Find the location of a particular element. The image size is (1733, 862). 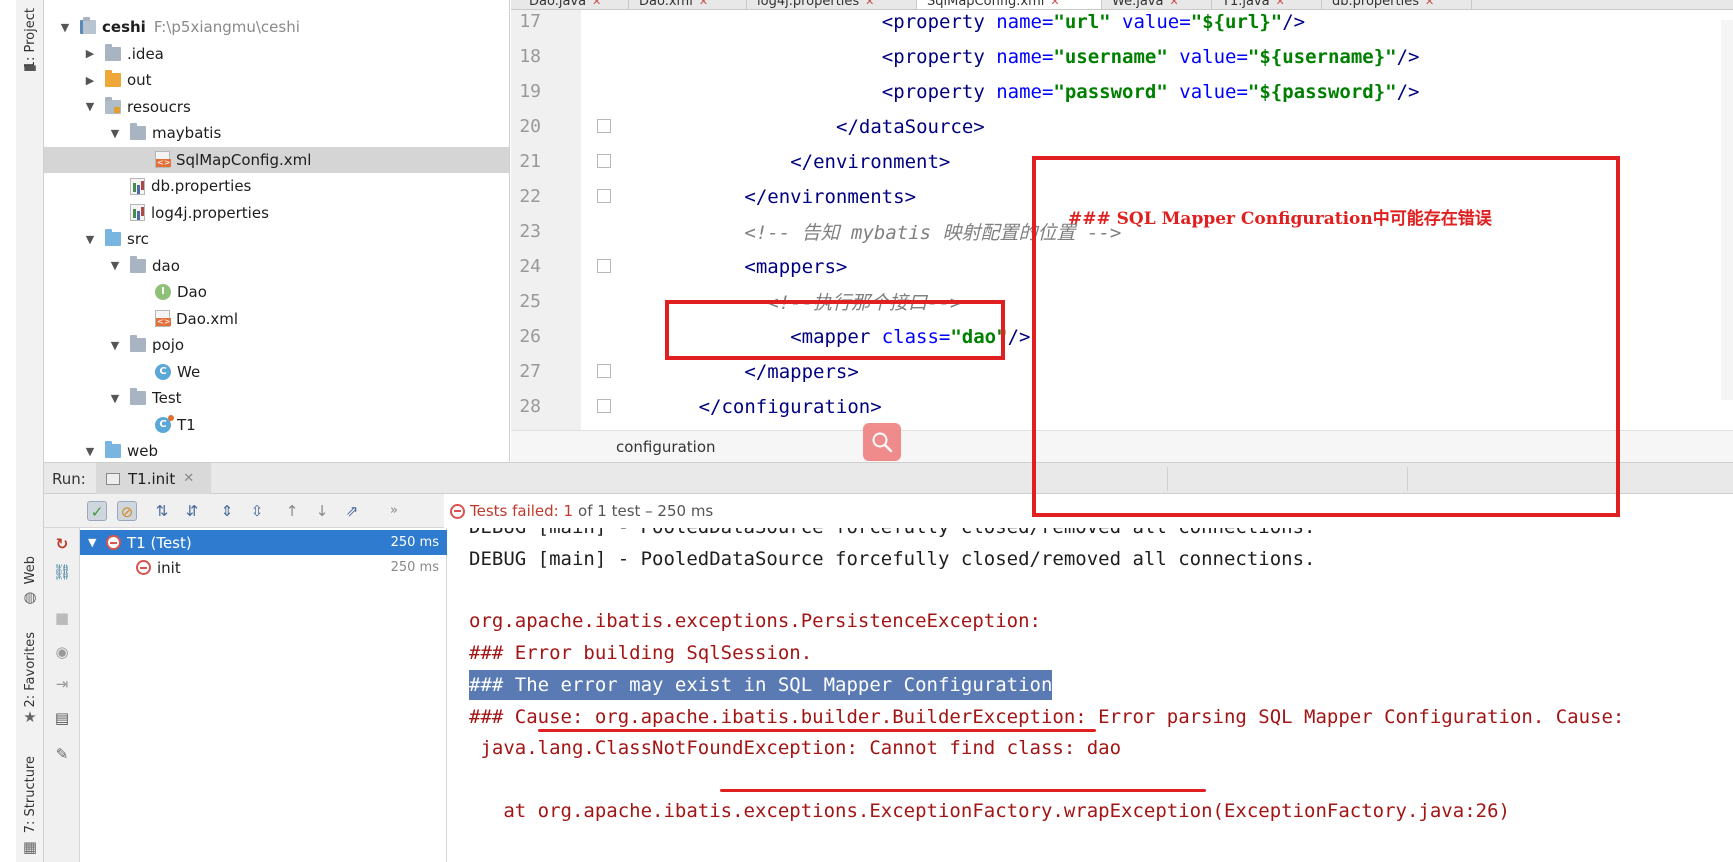

line-number: 22 is located at coordinates (530, 196).